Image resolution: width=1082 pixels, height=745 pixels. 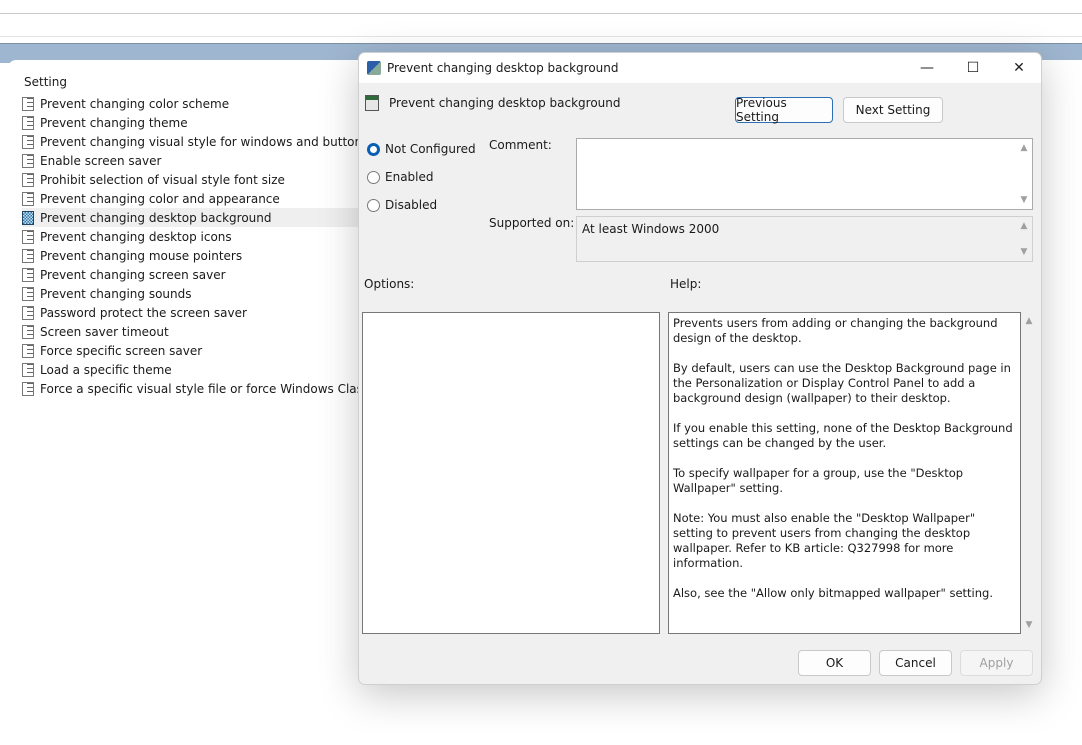 I want to click on app-icon, so click(x=374, y=68).